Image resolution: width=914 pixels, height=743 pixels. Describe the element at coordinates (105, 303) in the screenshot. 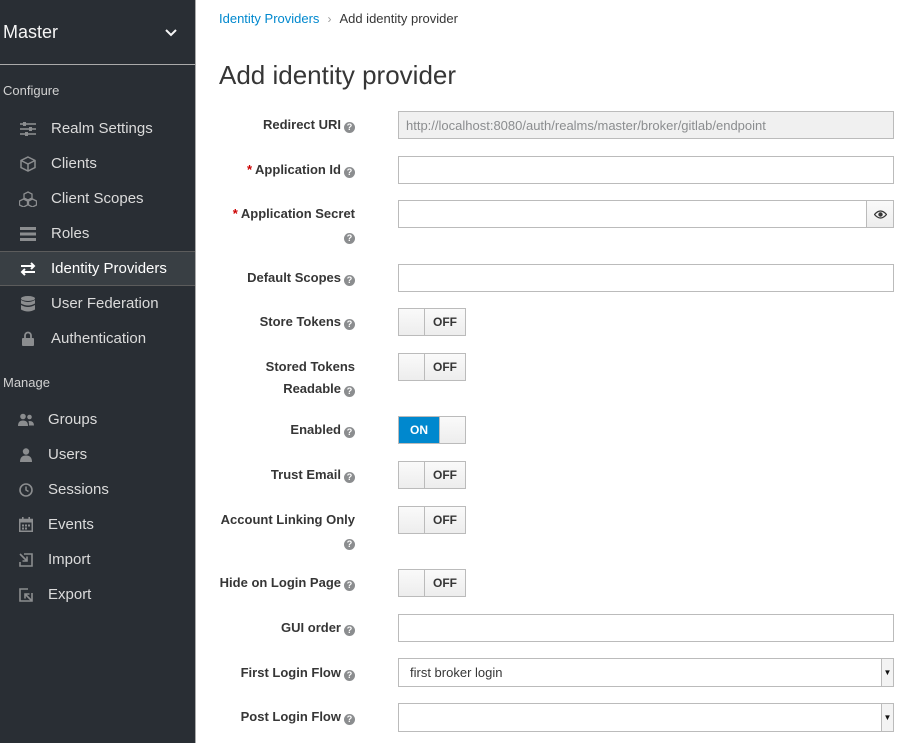

I see `sidebar-item-label: User Federation` at that location.